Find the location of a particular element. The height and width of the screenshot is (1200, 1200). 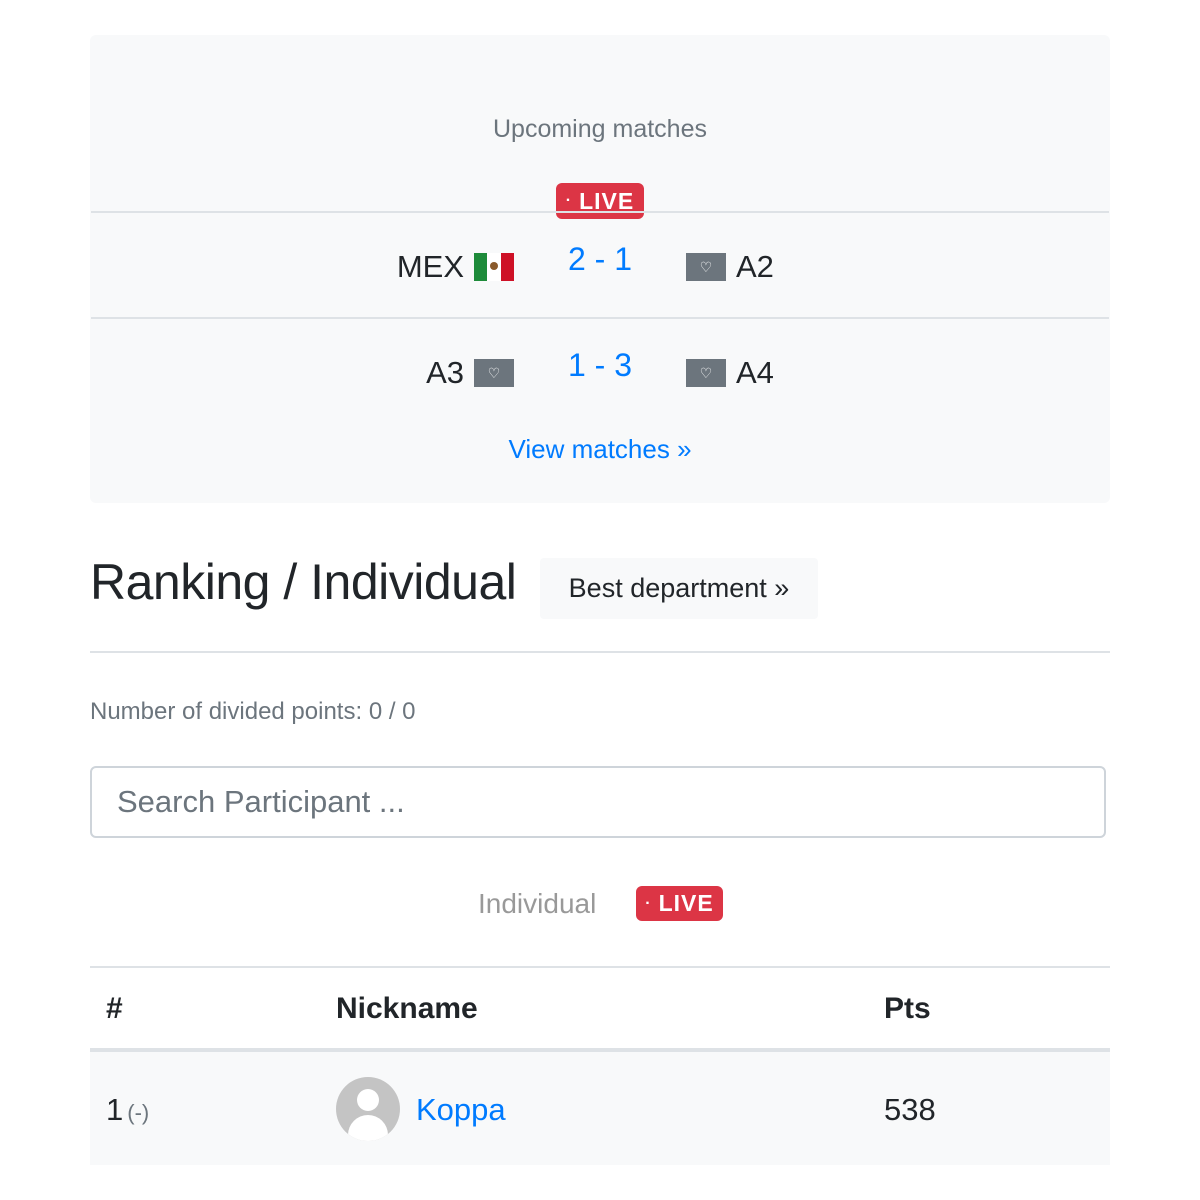

away-team-name: A2 is located at coordinates (755, 266).